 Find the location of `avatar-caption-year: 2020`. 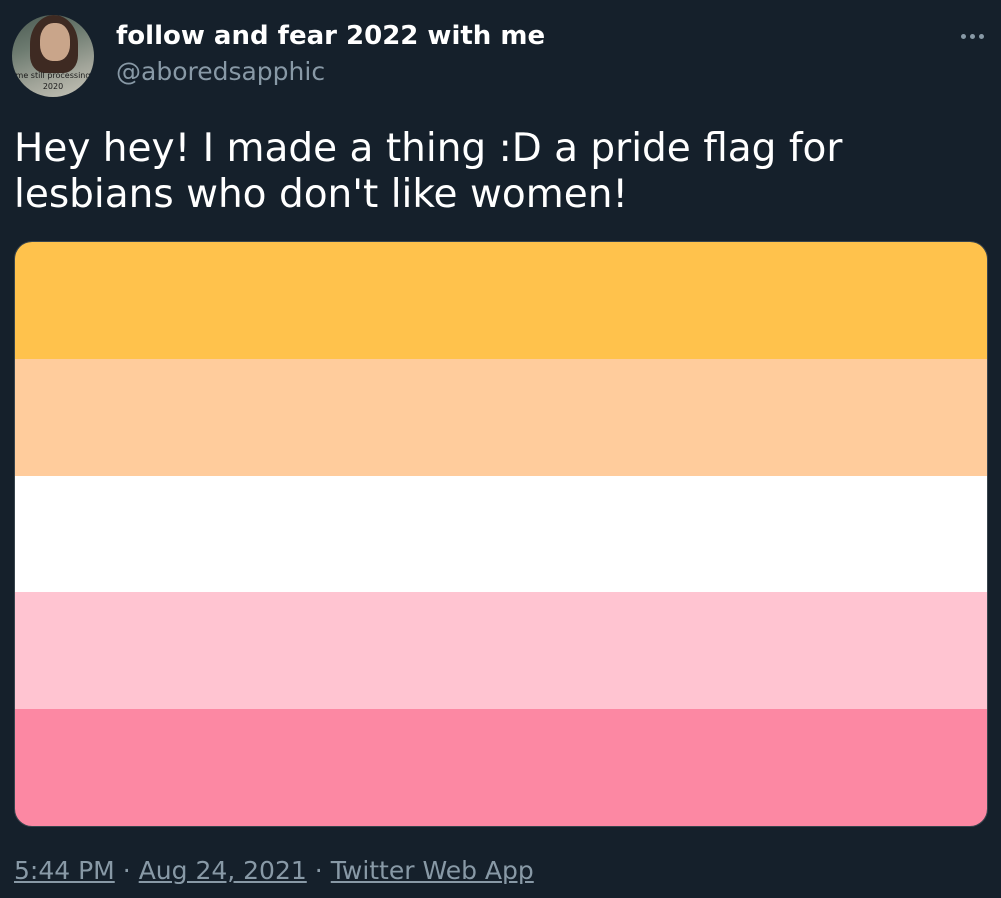

avatar-caption-year: 2020 is located at coordinates (53, 86).